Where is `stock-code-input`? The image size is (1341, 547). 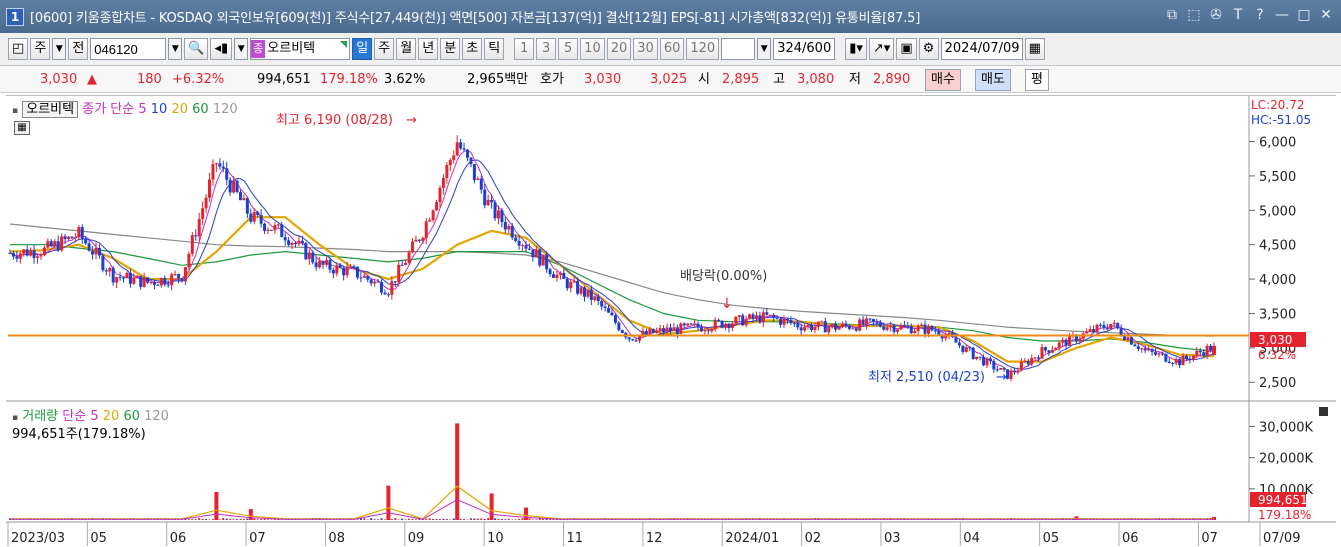 stock-code-input is located at coordinates (128, 49).